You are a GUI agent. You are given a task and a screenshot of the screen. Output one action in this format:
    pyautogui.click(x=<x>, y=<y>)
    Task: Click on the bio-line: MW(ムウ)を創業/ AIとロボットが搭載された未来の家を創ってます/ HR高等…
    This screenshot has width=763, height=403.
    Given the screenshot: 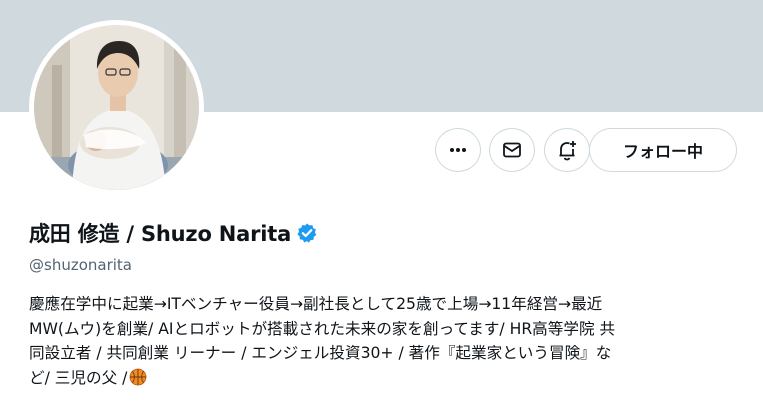 What is the action you would take?
    pyautogui.click(x=322, y=328)
    